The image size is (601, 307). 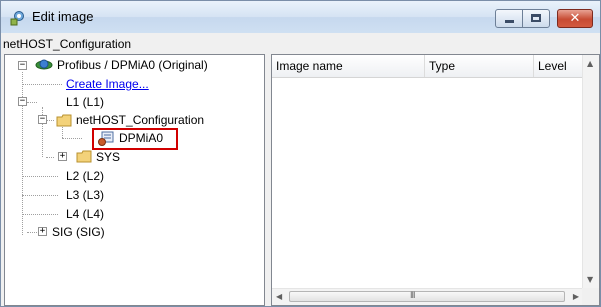 I want to click on scroll-right-icon: ▶, so click(x=576, y=296).